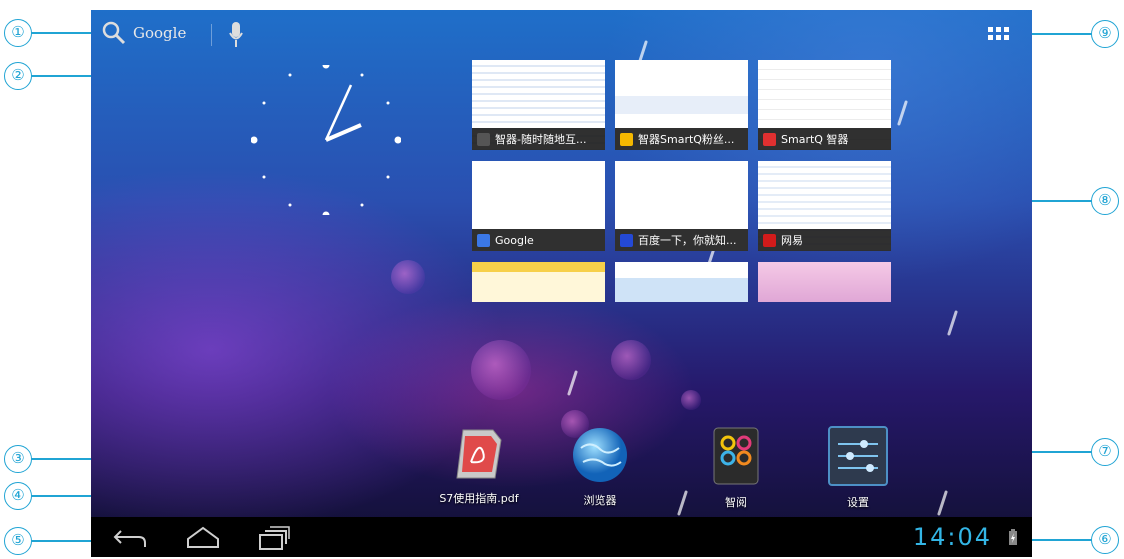  What do you see at coordinates (18, 33) in the screenshot?
I see `callout-1: ①` at bounding box center [18, 33].